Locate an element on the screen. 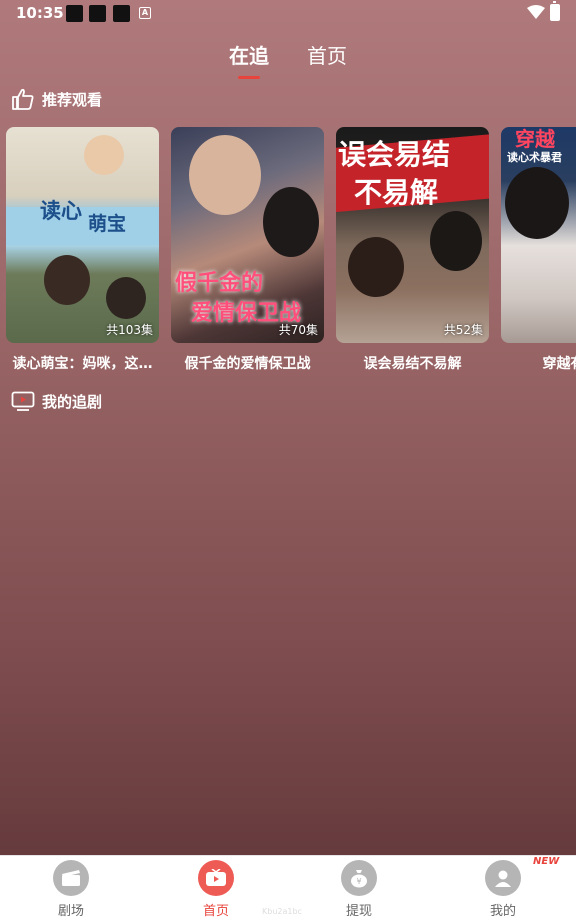 The width and height of the screenshot is (576, 920). nav-theater: 剧场 is located at coordinates (71, 889).